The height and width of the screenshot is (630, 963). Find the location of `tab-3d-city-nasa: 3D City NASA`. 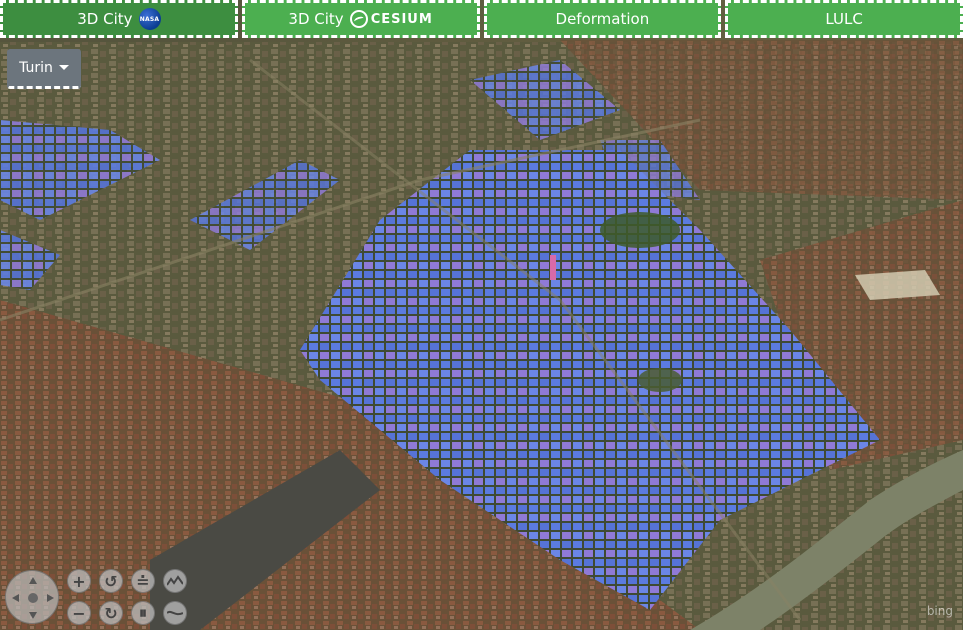

tab-3d-city-nasa: 3D City NASA is located at coordinates (119, 19).